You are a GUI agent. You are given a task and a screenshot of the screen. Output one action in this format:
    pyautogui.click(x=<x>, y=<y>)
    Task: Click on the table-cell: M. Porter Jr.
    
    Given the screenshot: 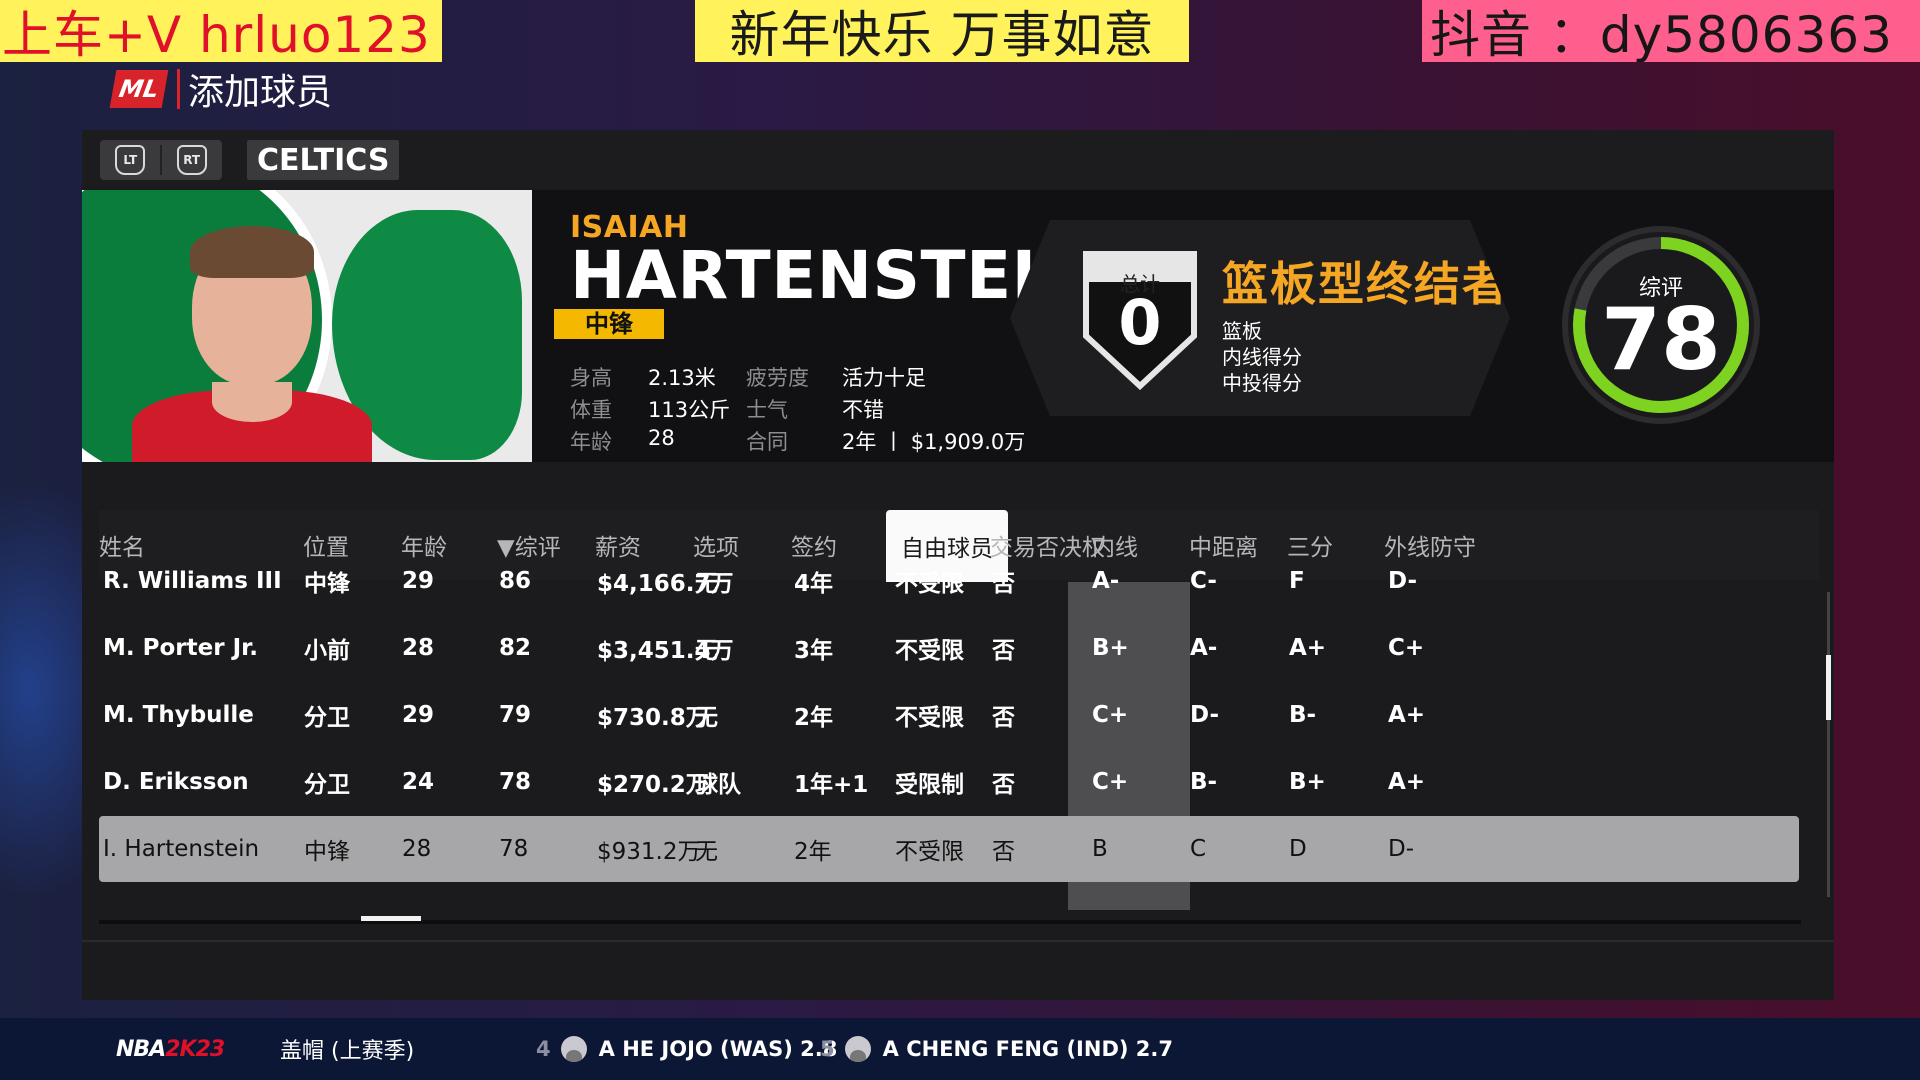 What is the action you would take?
    pyautogui.click(x=180, y=648)
    